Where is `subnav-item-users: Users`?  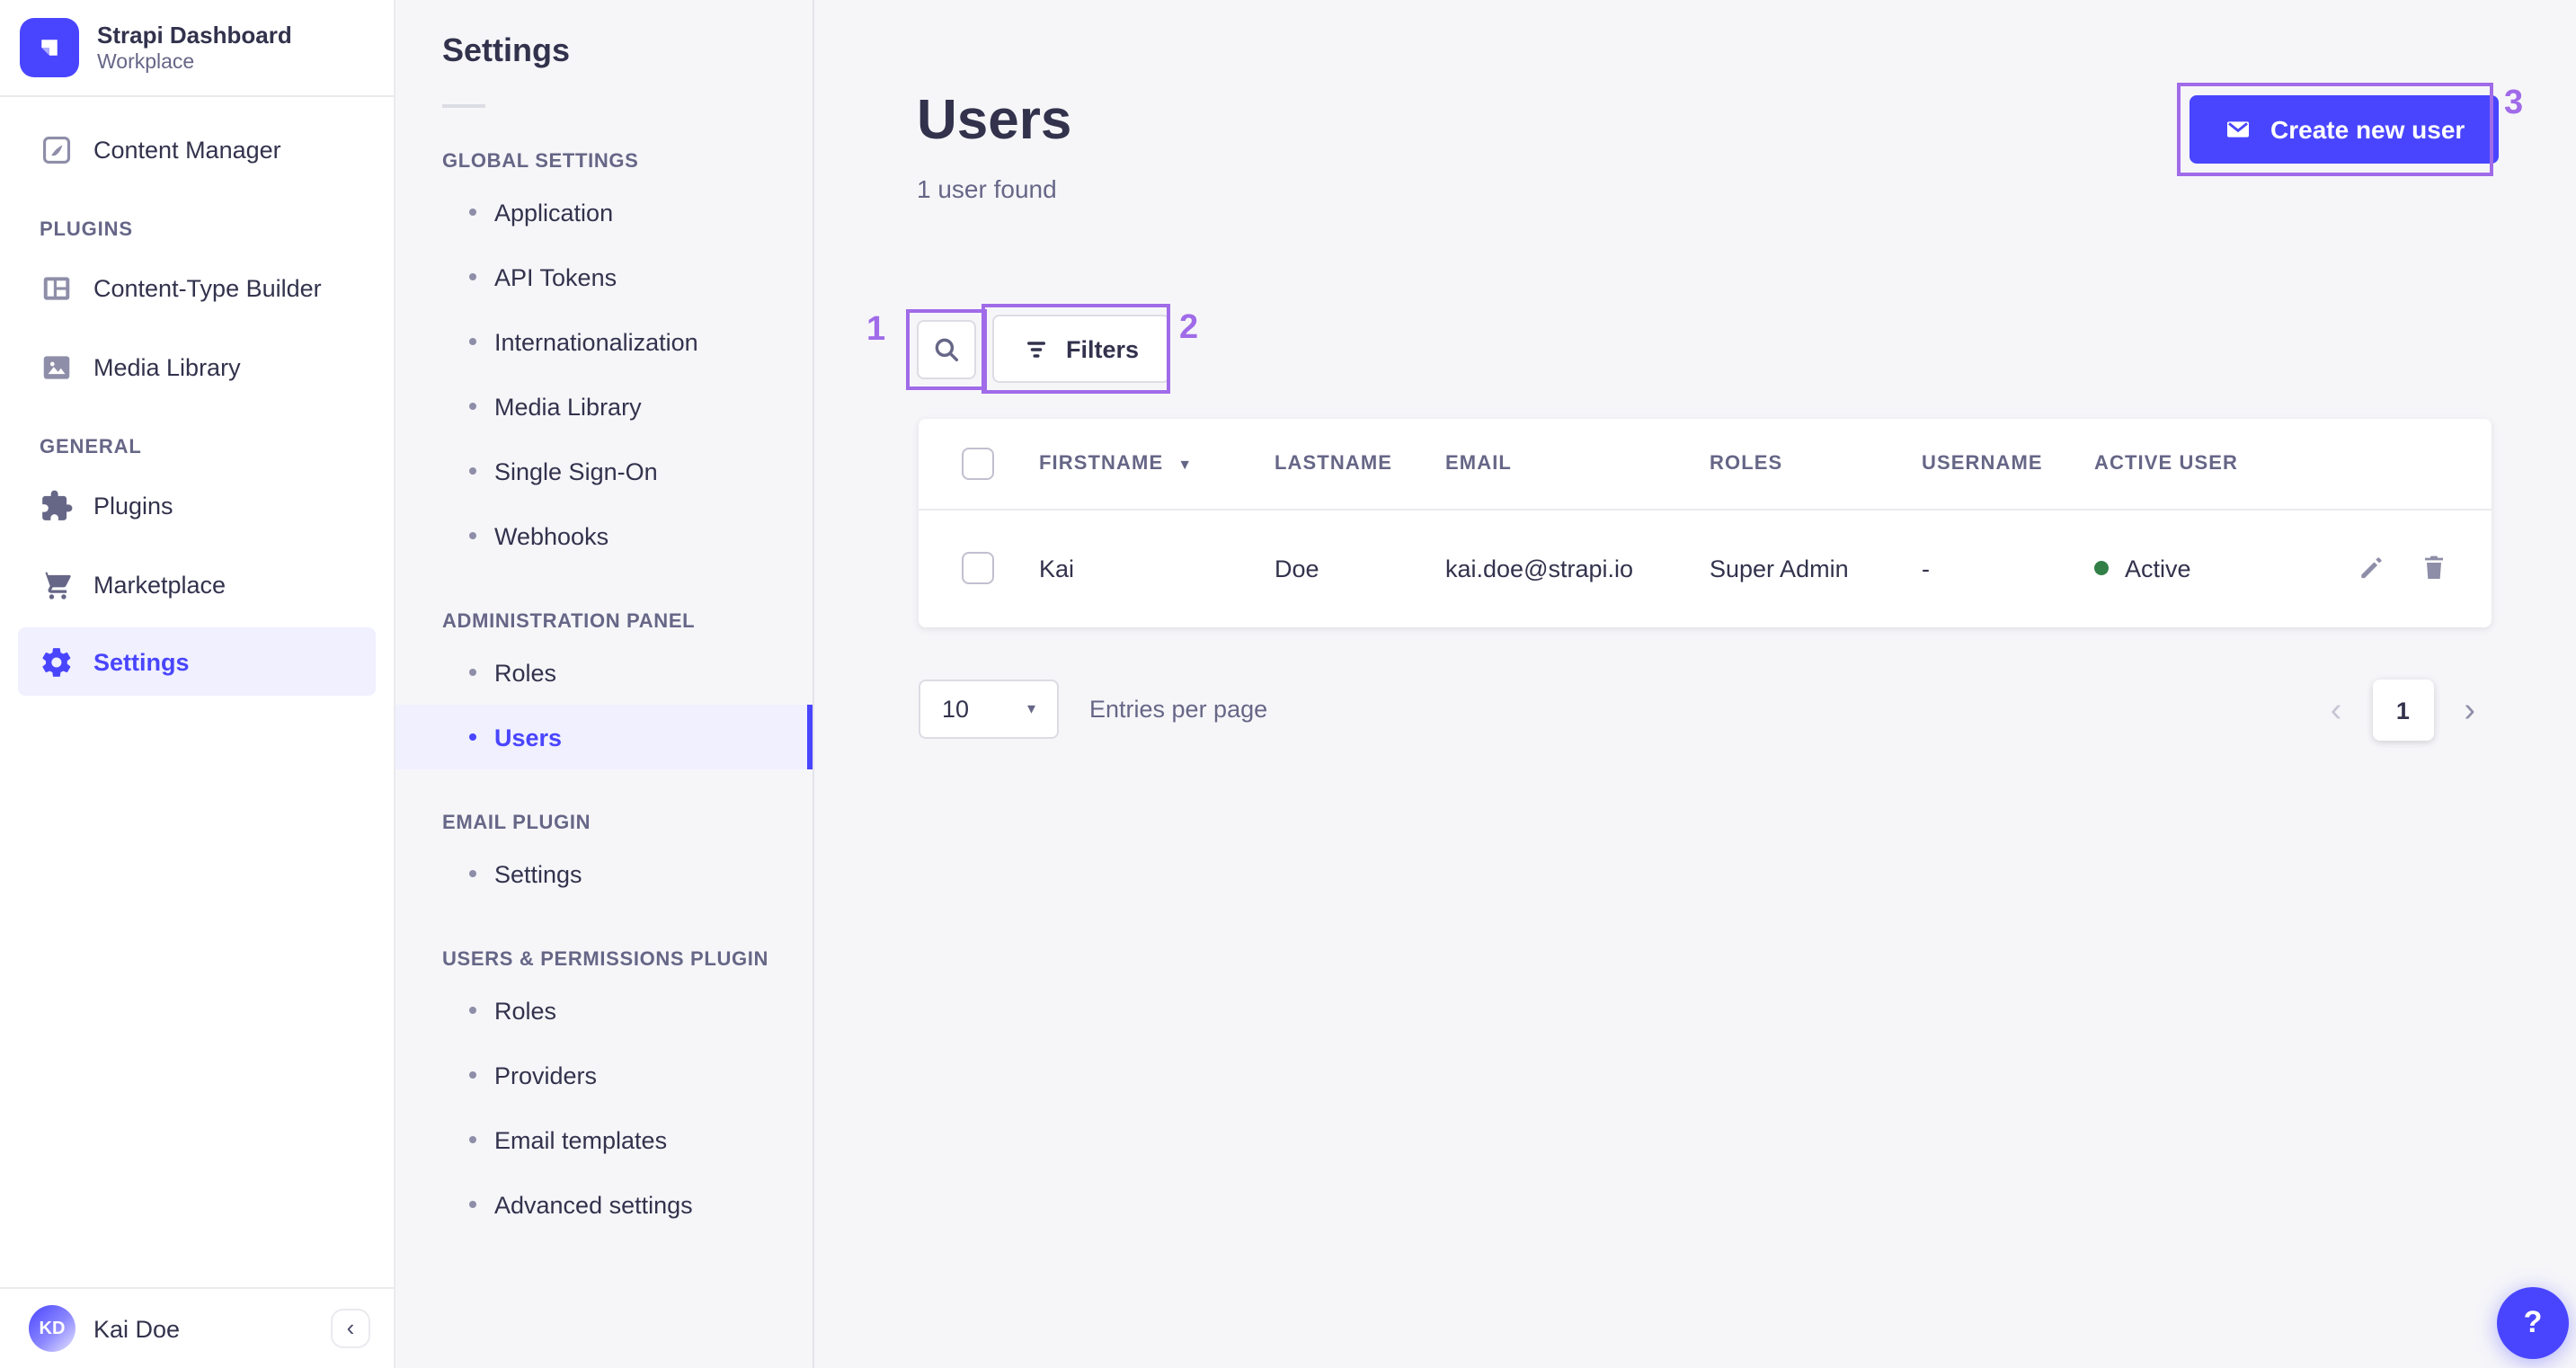
subnav-item-users: Users is located at coordinates (604, 737).